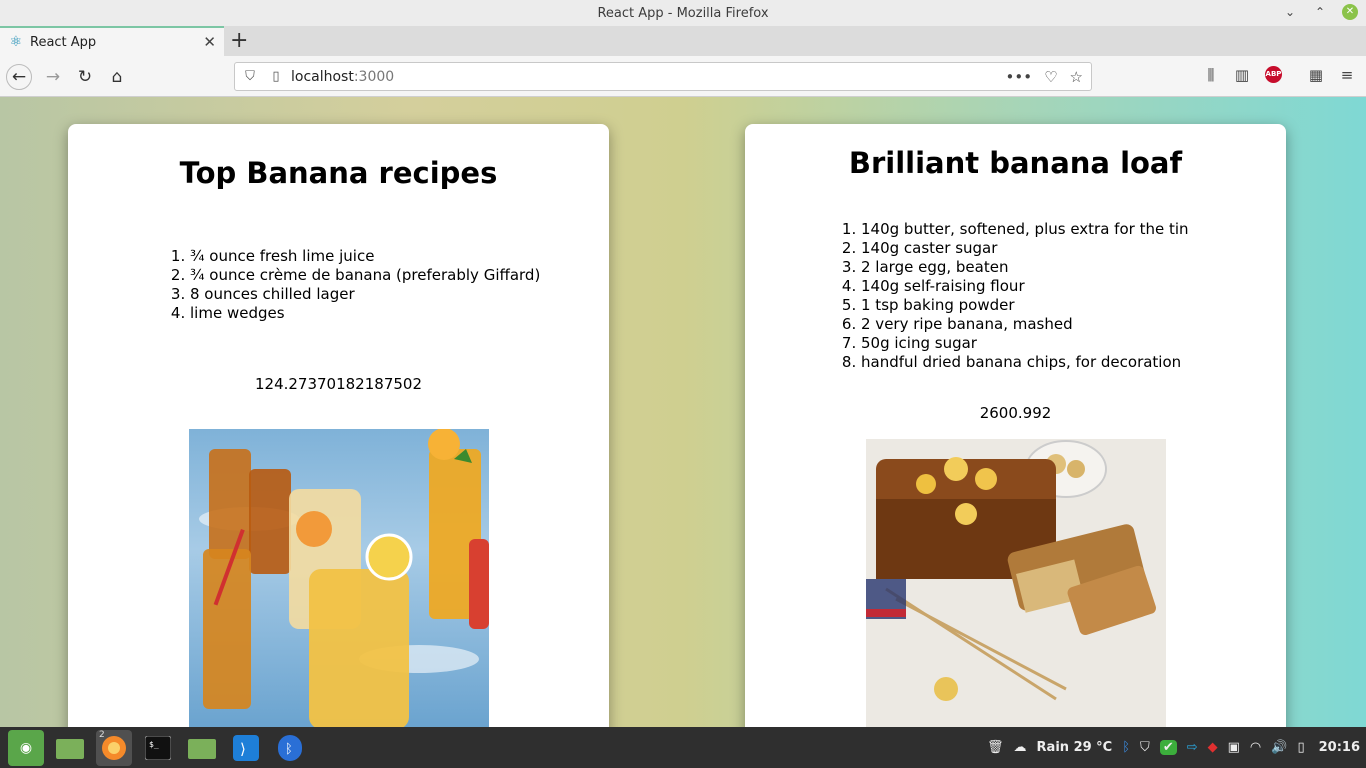 The width and height of the screenshot is (1366, 768). What do you see at coordinates (1213, 747) in the screenshot?
I see `vpn-icon: ◆` at bounding box center [1213, 747].